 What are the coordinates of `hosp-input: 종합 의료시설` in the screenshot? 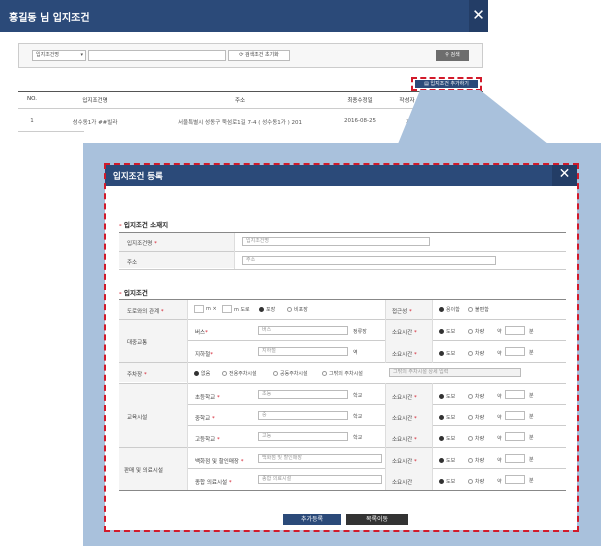 It's located at (320, 479).